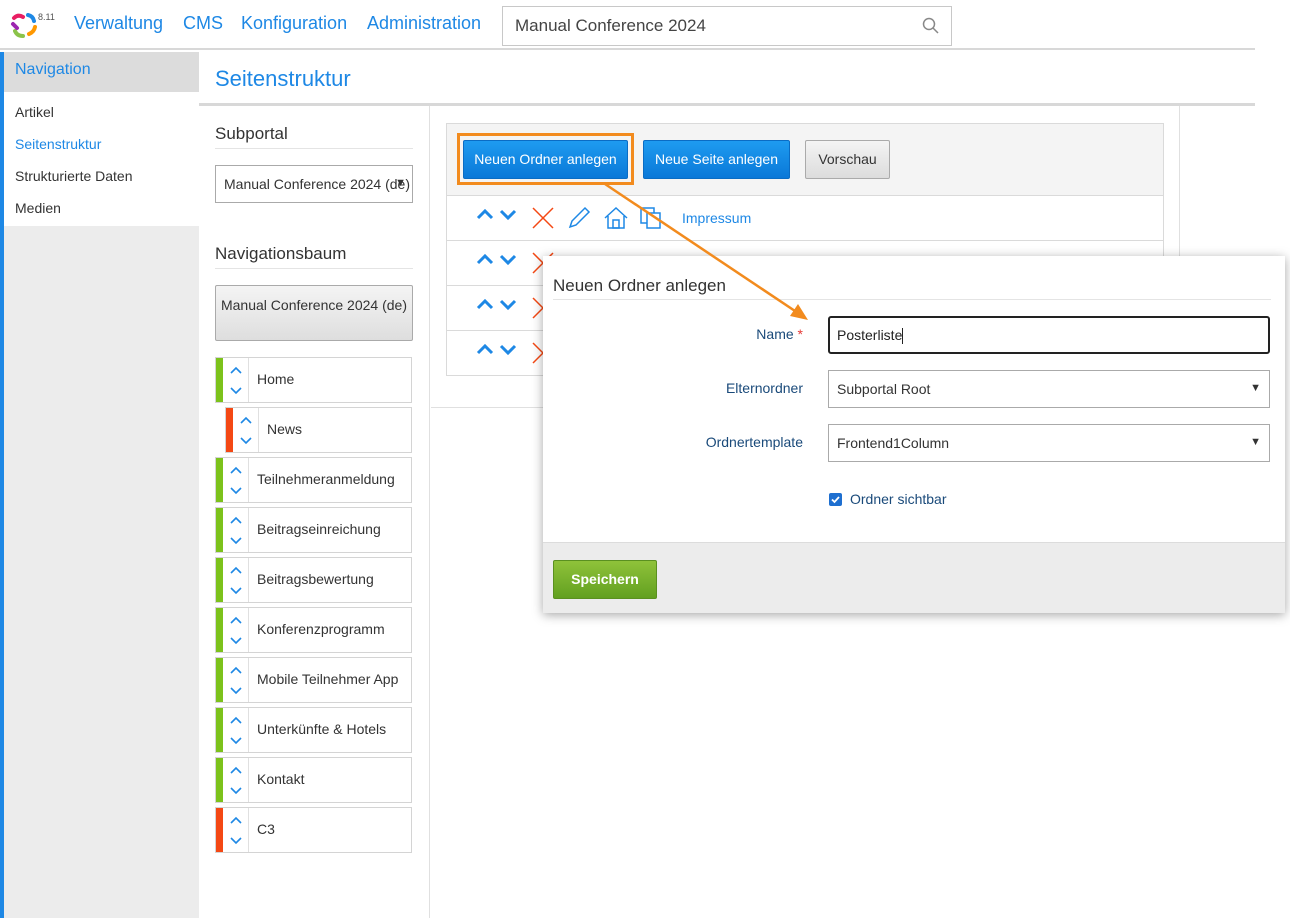  I want to click on name-input-value: Posterliste, so click(870, 335).